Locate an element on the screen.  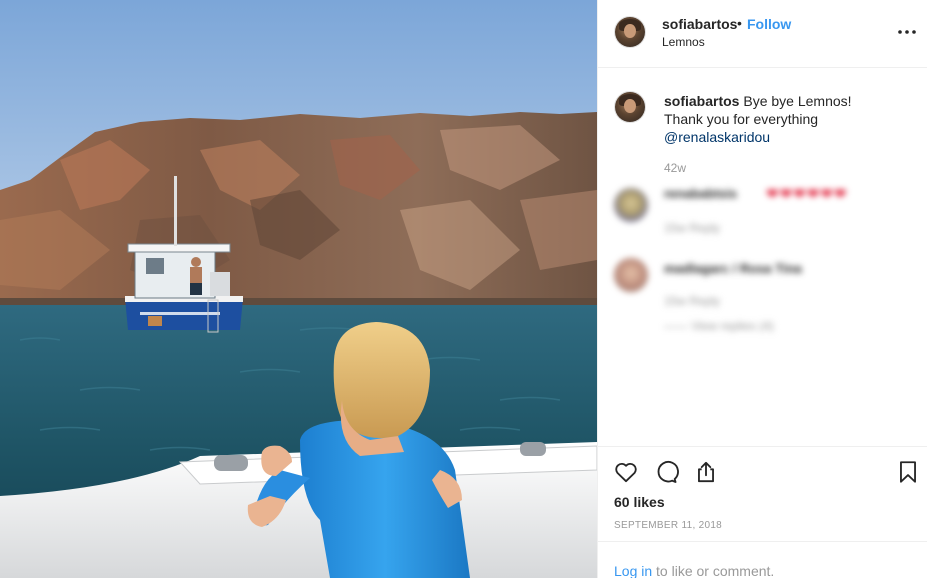
caption-age: 42w is located at coordinates (675, 168).